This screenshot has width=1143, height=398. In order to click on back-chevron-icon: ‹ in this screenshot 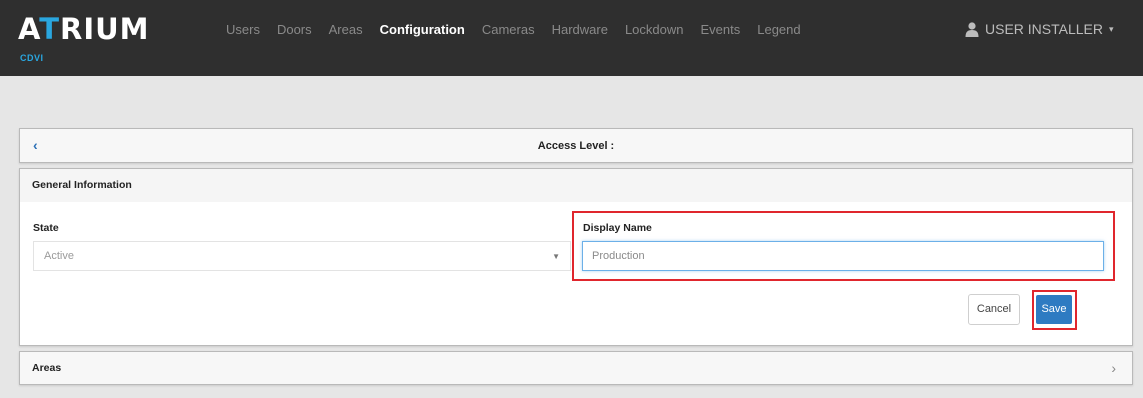, I will do `click(35, 145)`.